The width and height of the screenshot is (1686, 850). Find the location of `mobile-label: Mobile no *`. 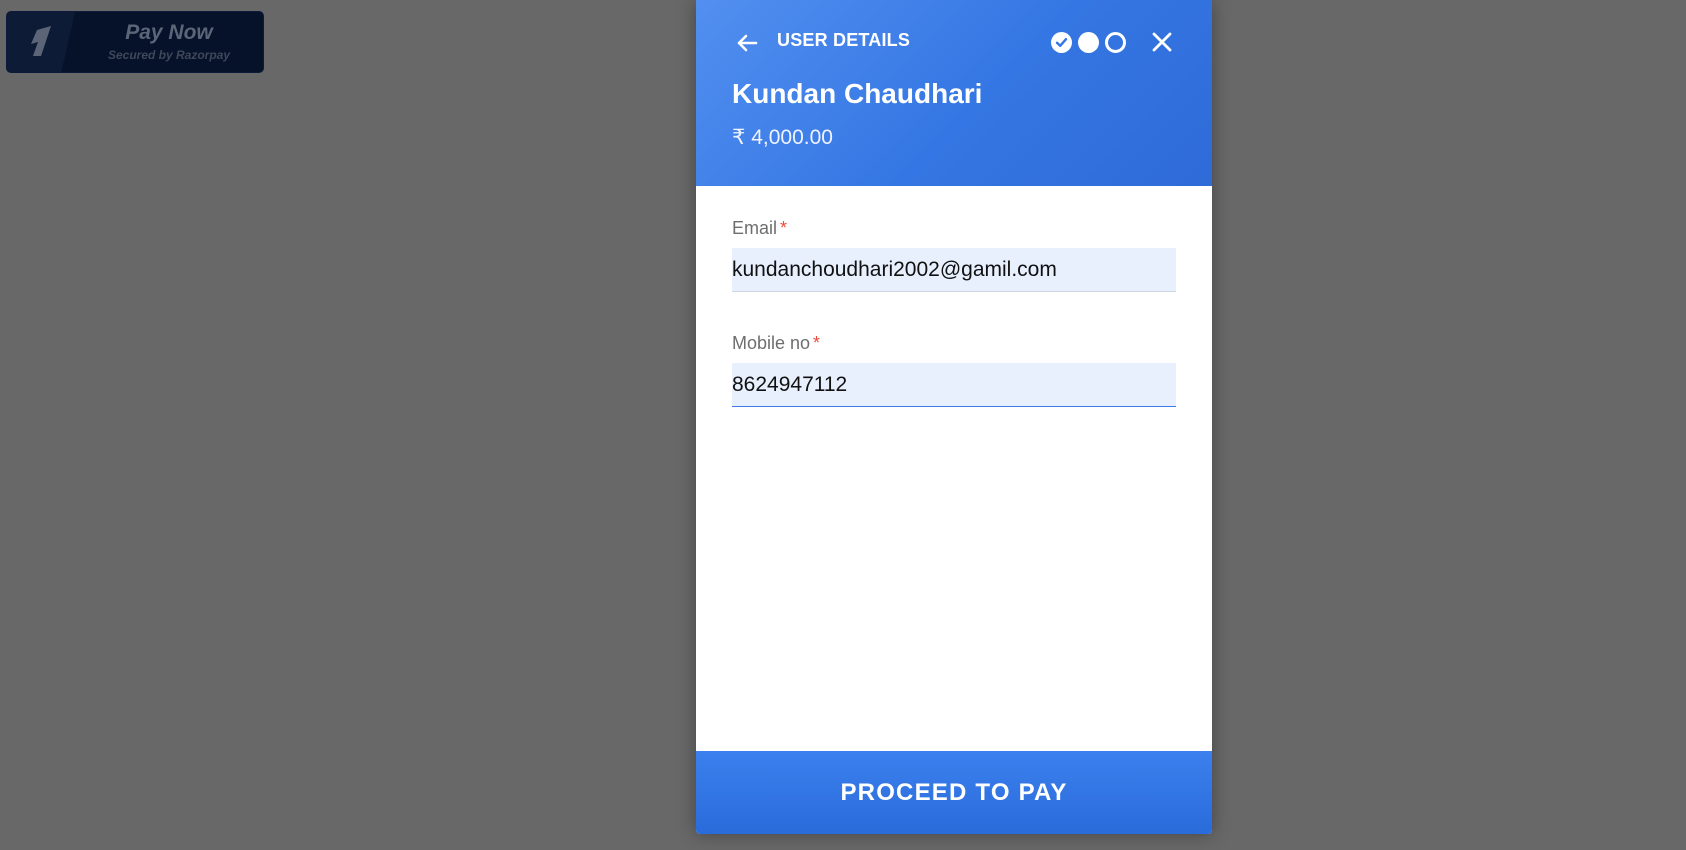

mobile-label: Mobile no * is located at coordinates (776, 343).